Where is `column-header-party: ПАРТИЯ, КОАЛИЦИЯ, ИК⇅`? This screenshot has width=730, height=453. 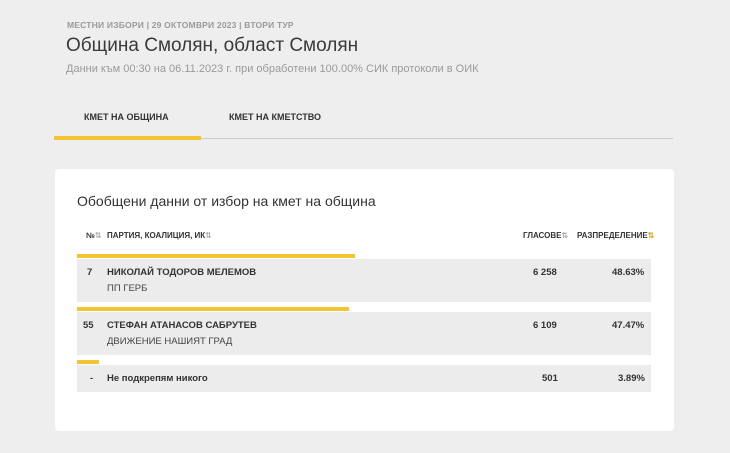
column-header-party: ПАРТИЯ, КОАЛИЦИЯ, ИК⇅ is located at coordinates (159, 235).